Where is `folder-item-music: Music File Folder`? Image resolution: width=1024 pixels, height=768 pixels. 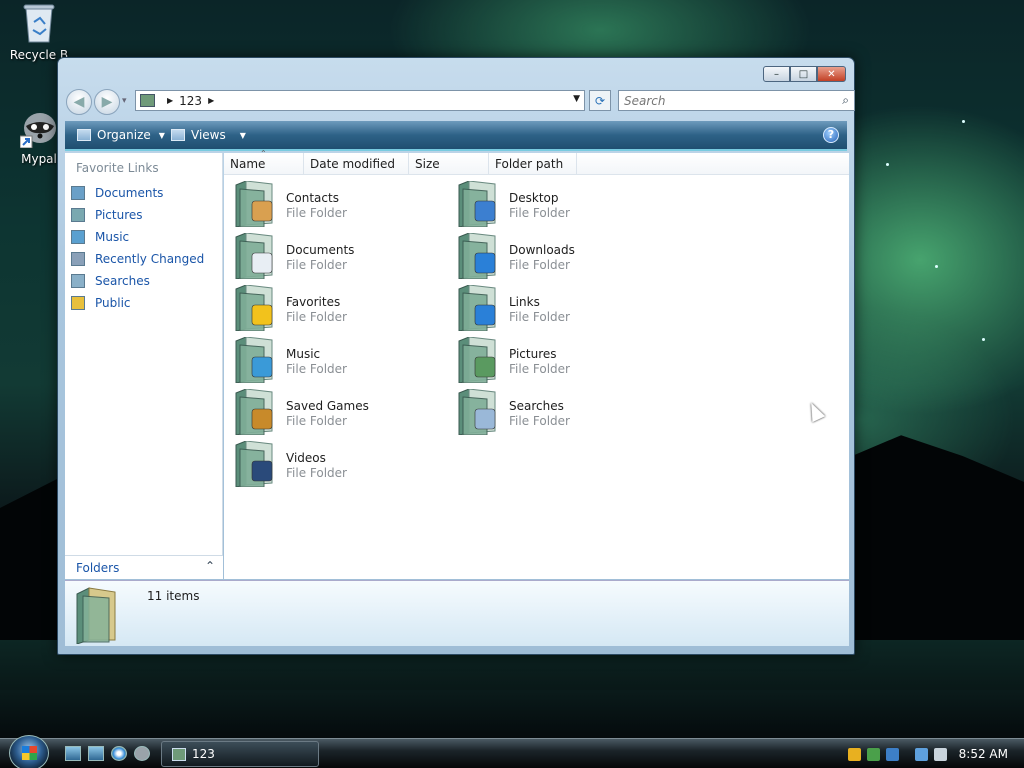 folder-item-music: Music File Folder is located at coordinates (336, 360).